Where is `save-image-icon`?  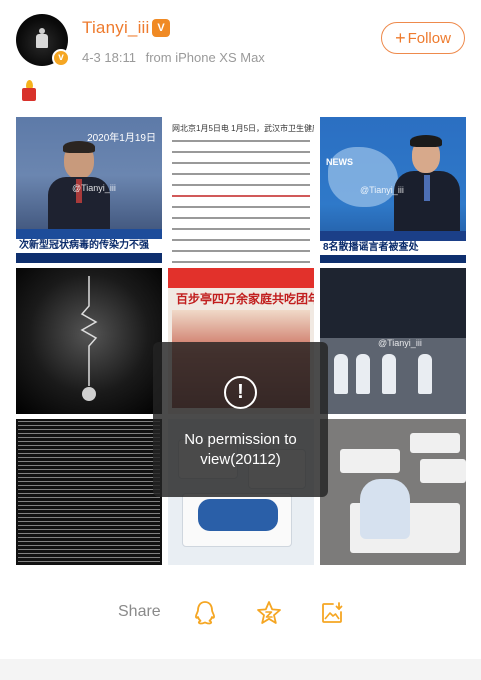
save-image-icon is located at coordinates (332, 613).